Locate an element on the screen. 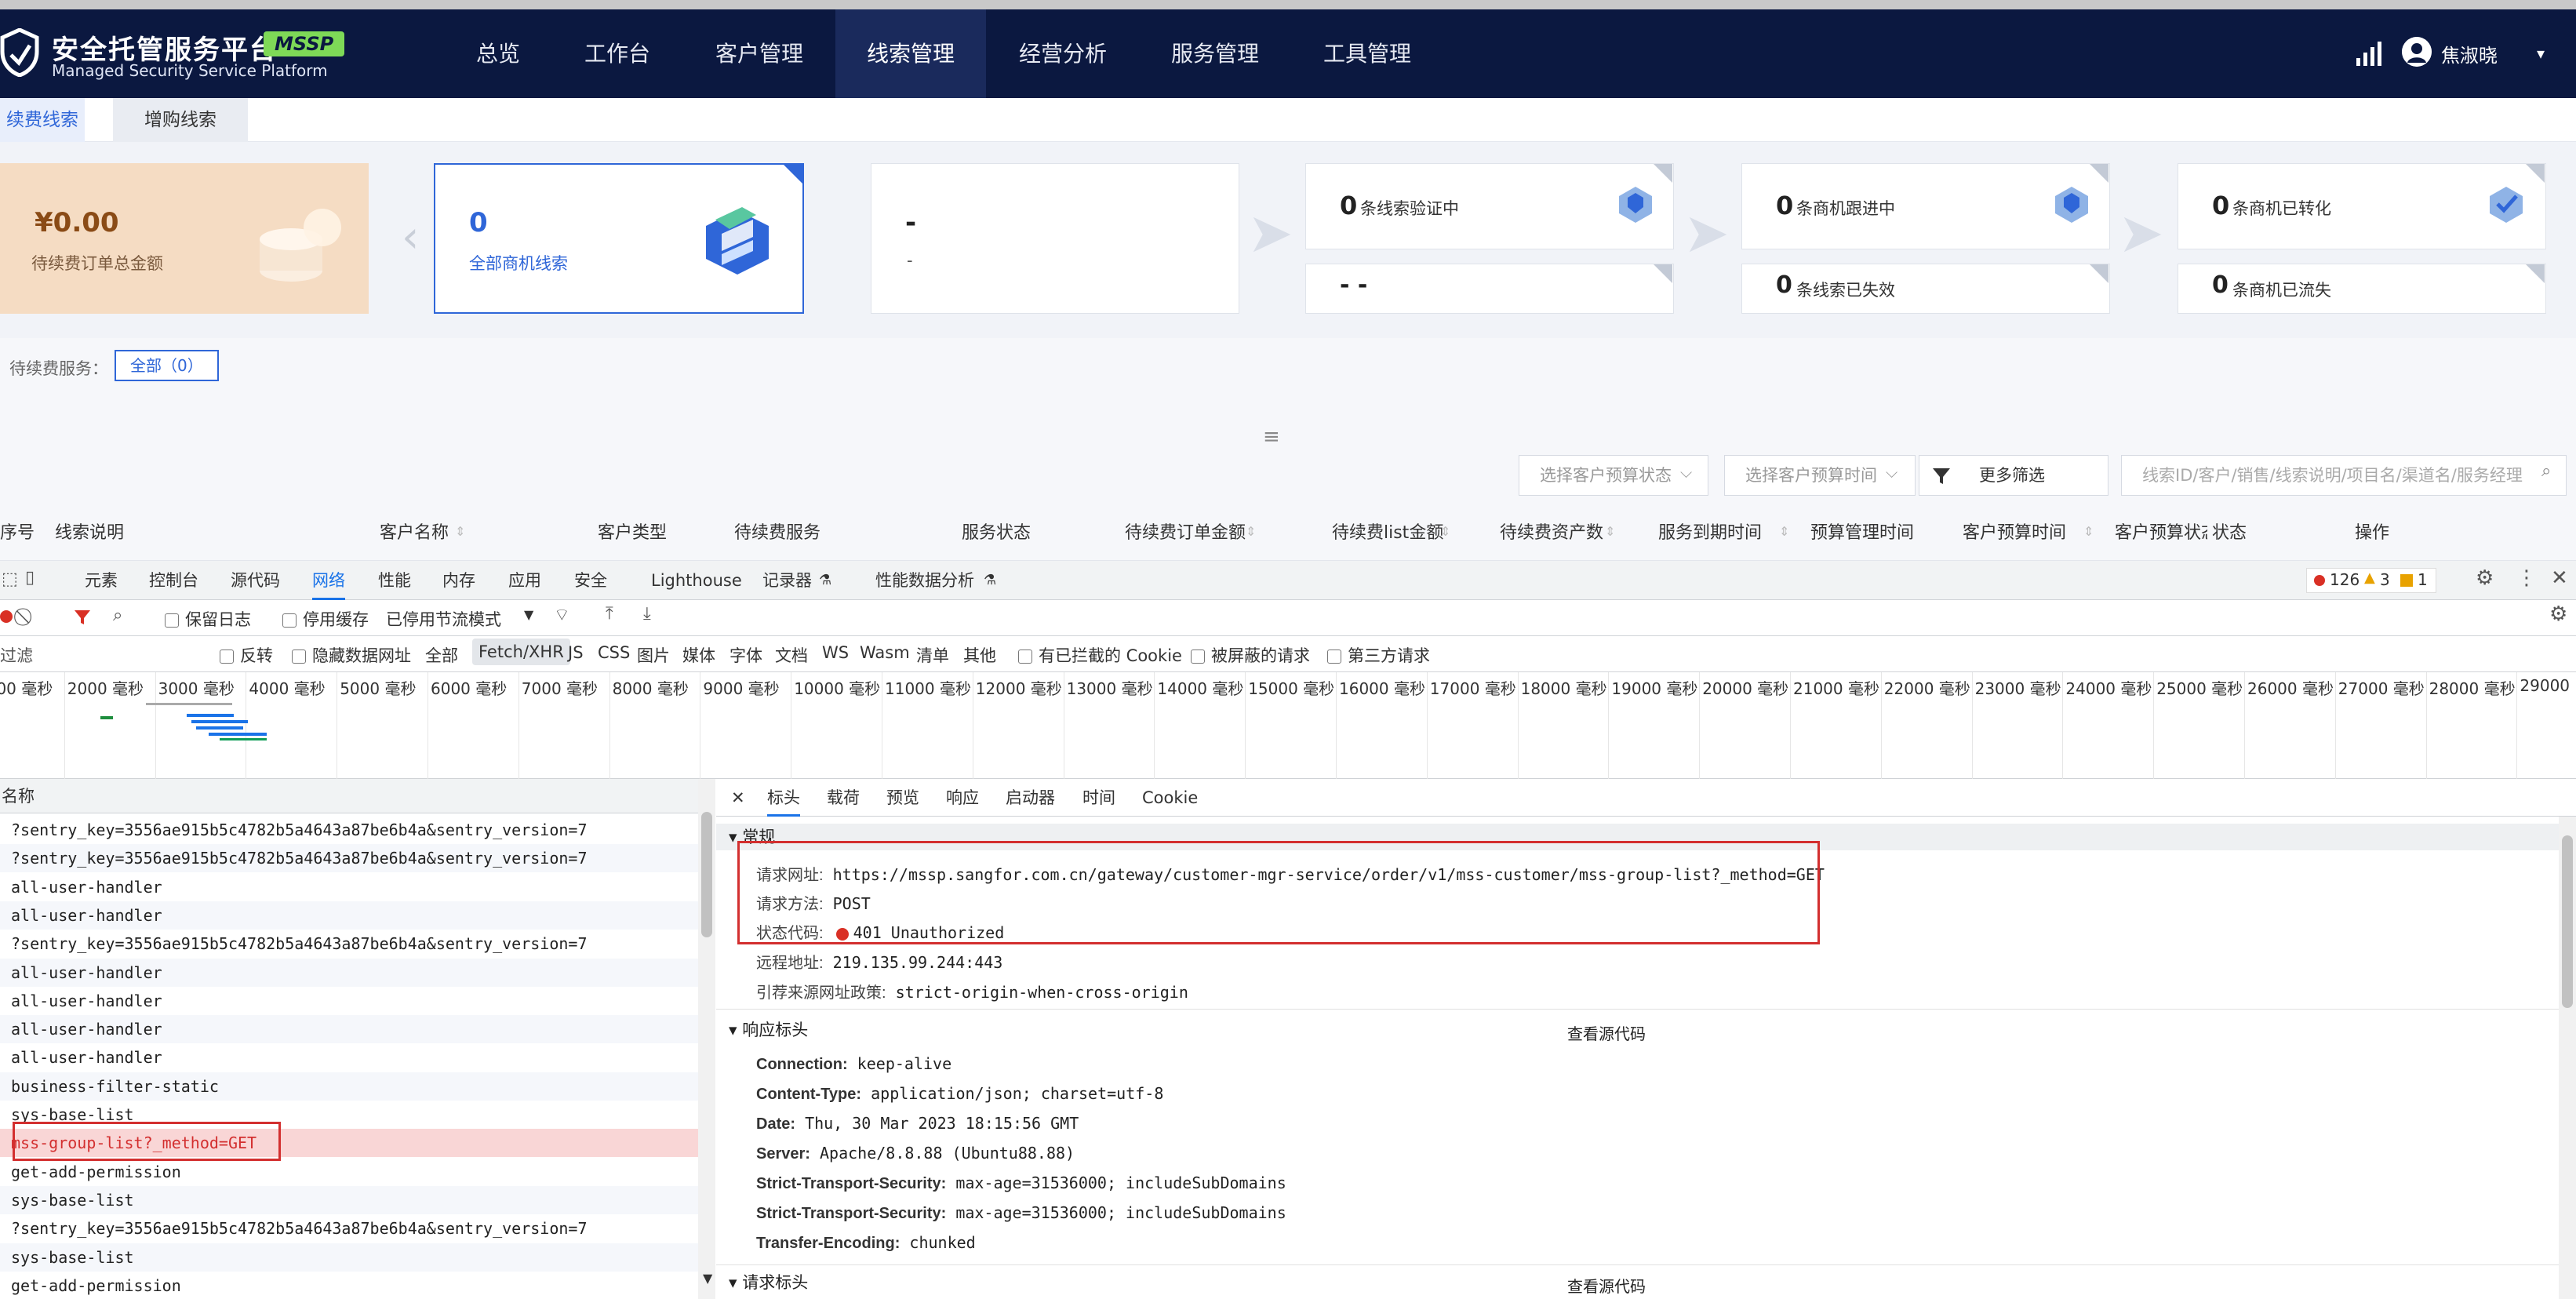 The height and width of the screenshot is (1299, 2576). type-img: 图片 is located at coordinates (653, 655).